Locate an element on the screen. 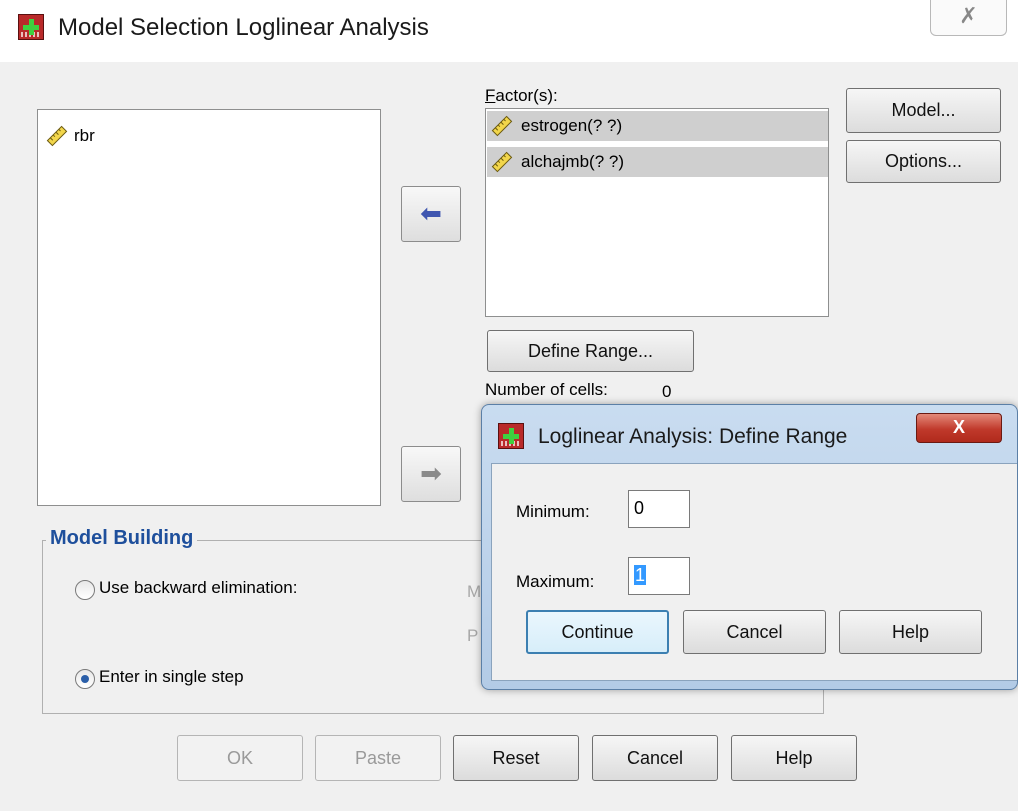 The image size is (1018, 811). help-button: Help is located at coordinates (794, 758).